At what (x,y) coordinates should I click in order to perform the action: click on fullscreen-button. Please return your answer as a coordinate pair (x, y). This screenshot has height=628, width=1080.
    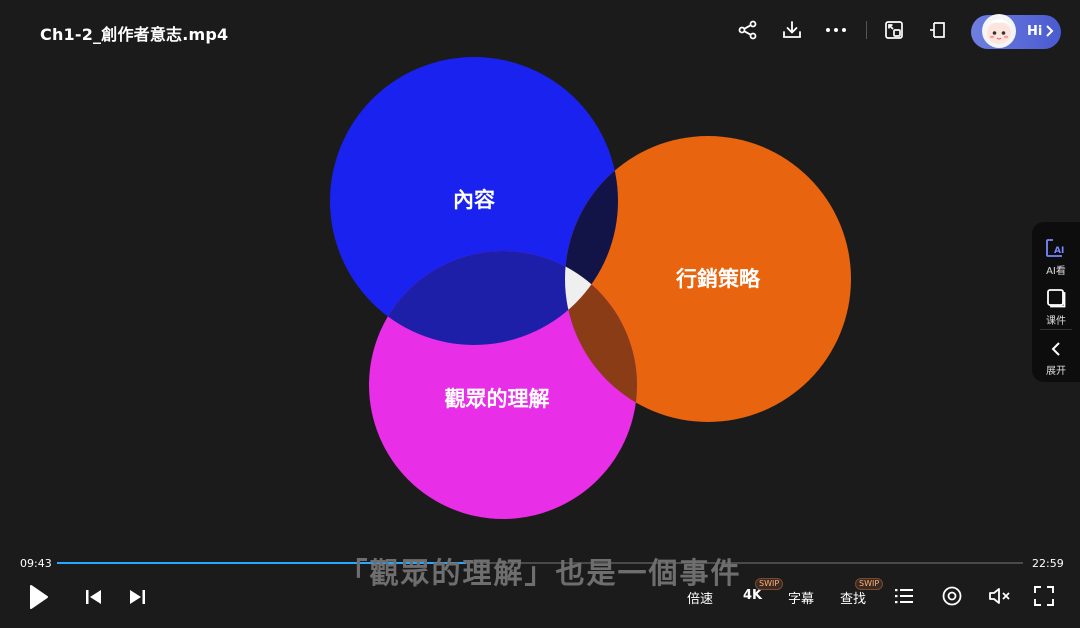
    Looking at the image, I should click on (1044, 598).